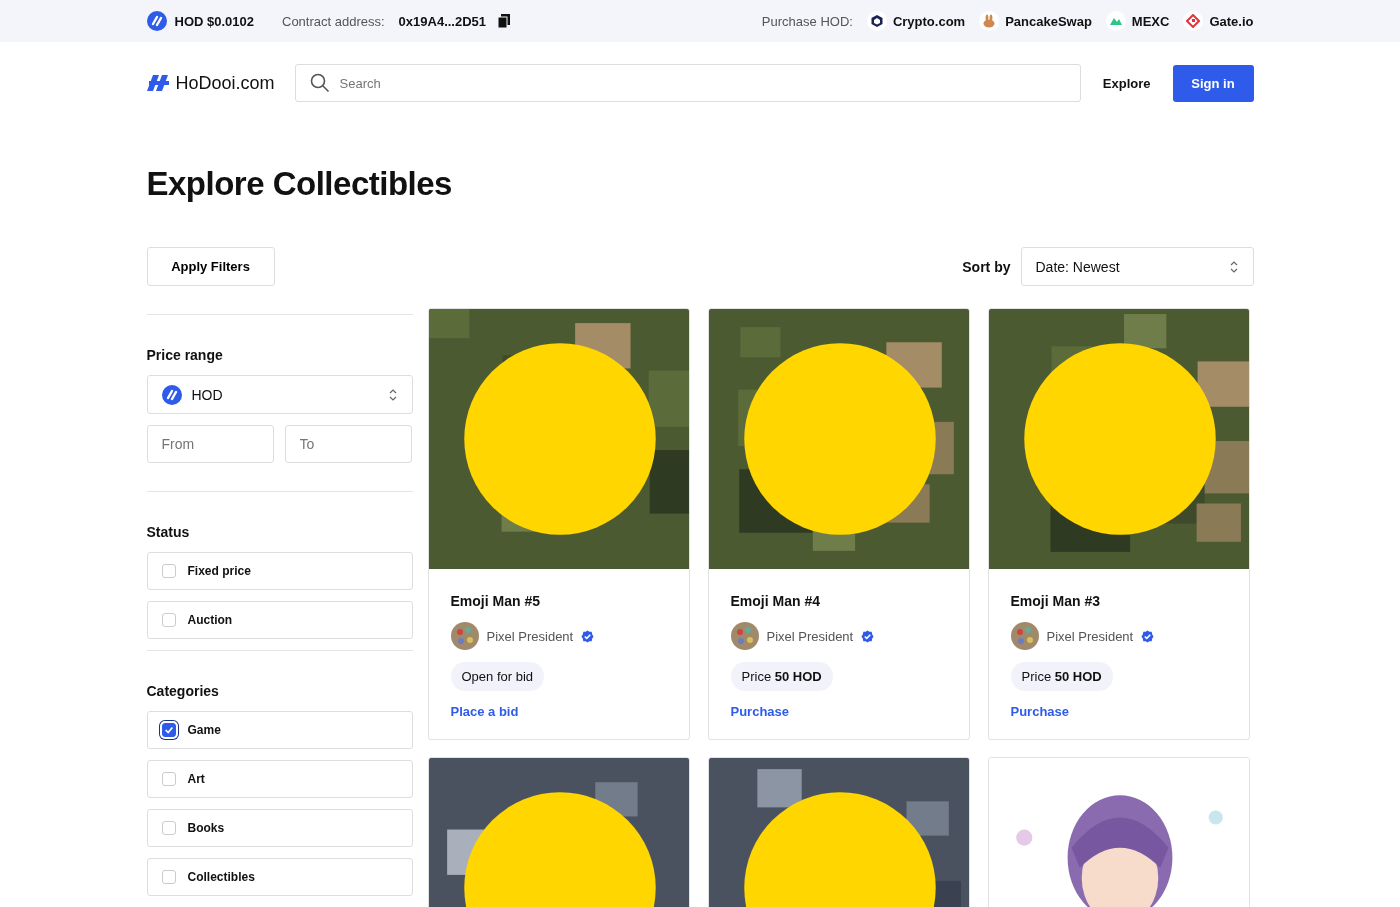 The image size is (1400, 907). I want to click on status-badge: Open for bid, so click(497, 676).